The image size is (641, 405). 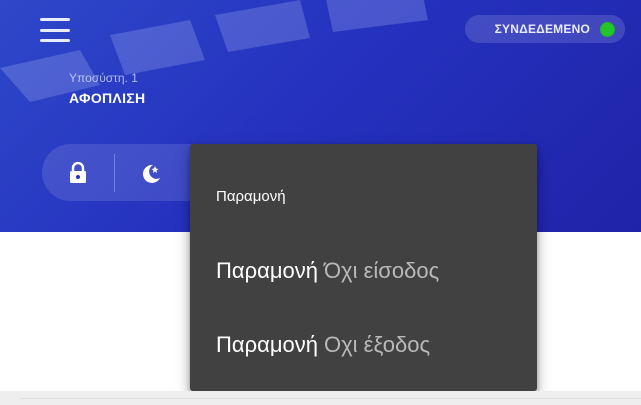 What do you see at coordinates (542, 29) in the screenshot?
I see `connection-status-text: ΣΥΝΔΕΔΕΜΕΝΟ` at bounding box center [542, 29].